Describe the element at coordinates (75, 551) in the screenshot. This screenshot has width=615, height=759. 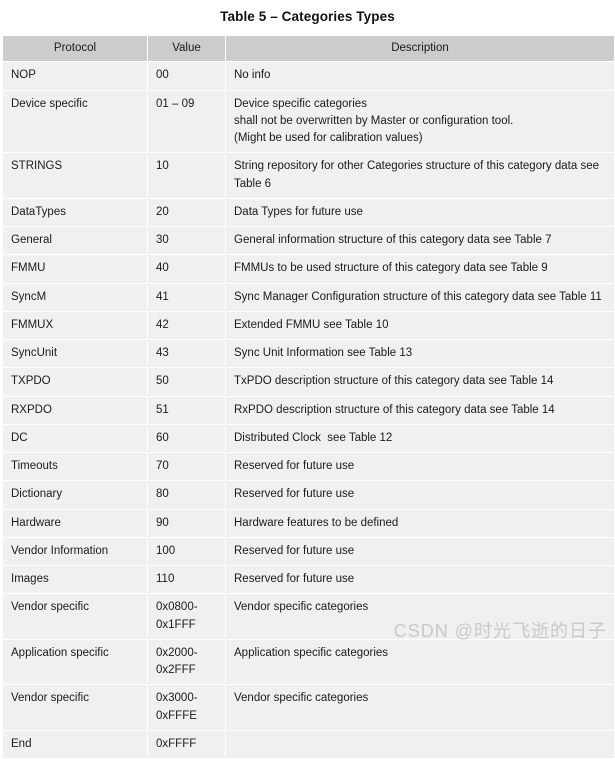
I see `cell-protocol: Vendor Information` at that location.